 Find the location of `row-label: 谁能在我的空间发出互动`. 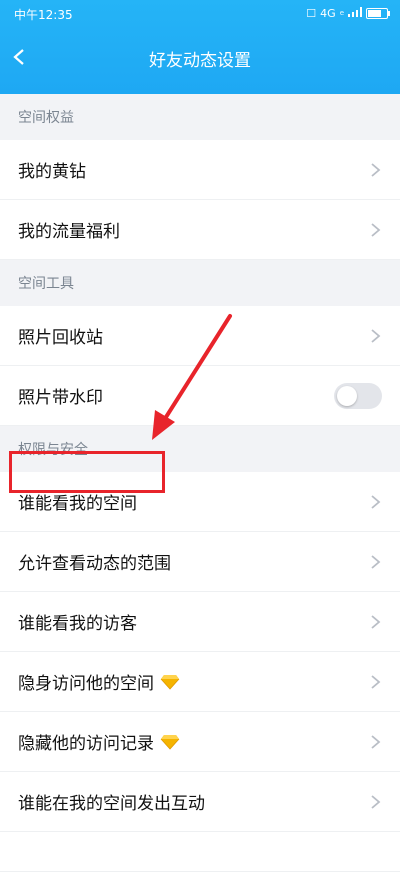

row-label: 谁能在我的空间发出互动 is located at coordinates (111, 804).